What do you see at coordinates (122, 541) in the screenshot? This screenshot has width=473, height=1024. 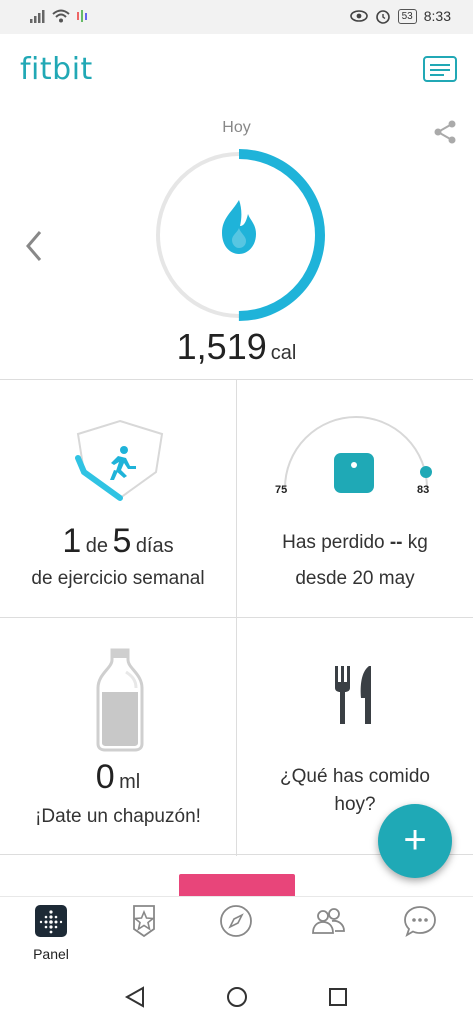 I see `exercise-days-goal: 5` at bounding box center [122, 541].